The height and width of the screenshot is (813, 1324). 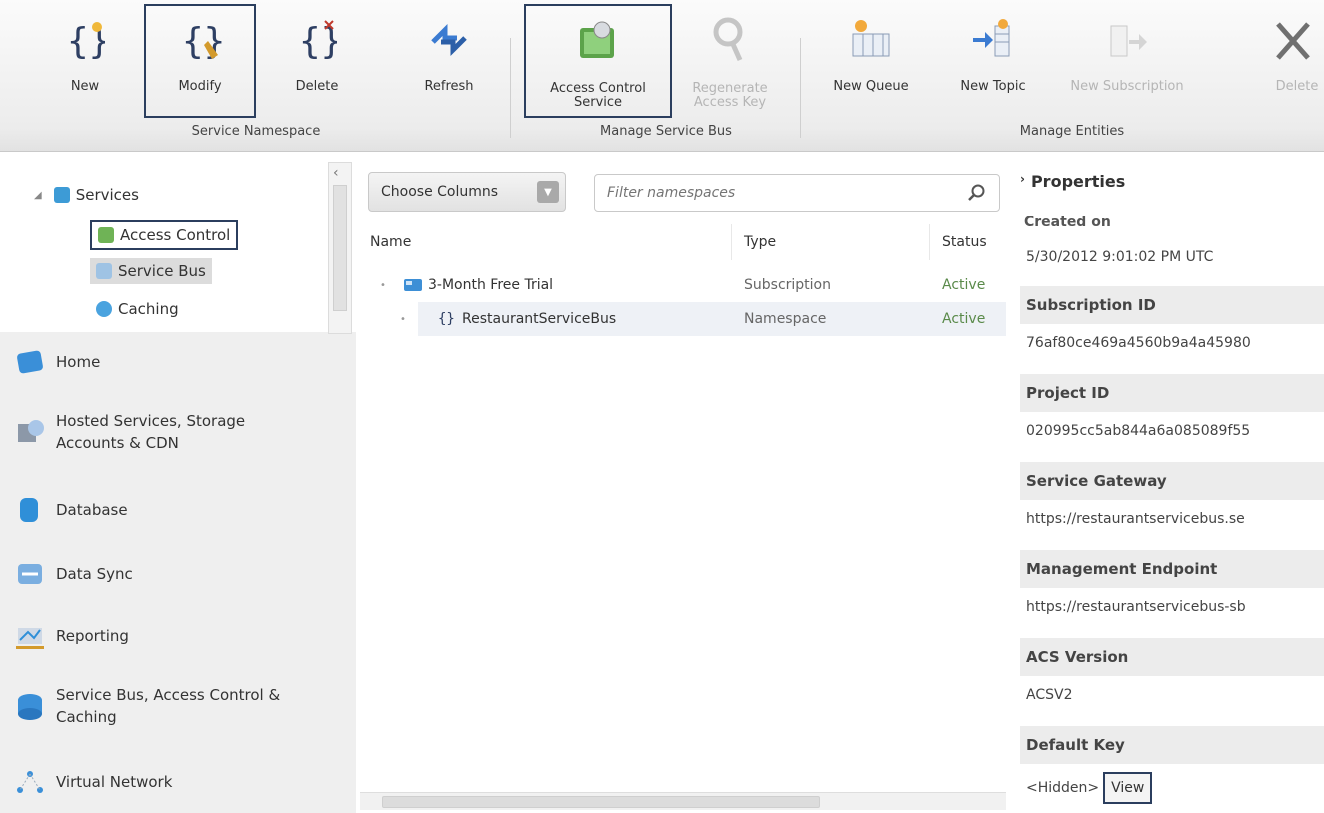 I want to click on horizontal-scrollbar, so click(x=683, y=801).